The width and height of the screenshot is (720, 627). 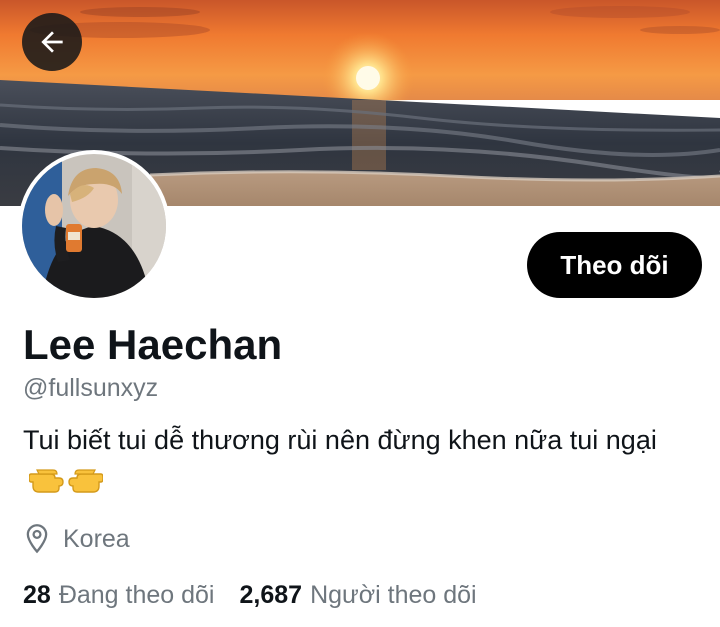 What do you see at coordinates (614, 265) in the screenshot?
I see `follow-button: Theo dõi` at bounding box center [614, 265].